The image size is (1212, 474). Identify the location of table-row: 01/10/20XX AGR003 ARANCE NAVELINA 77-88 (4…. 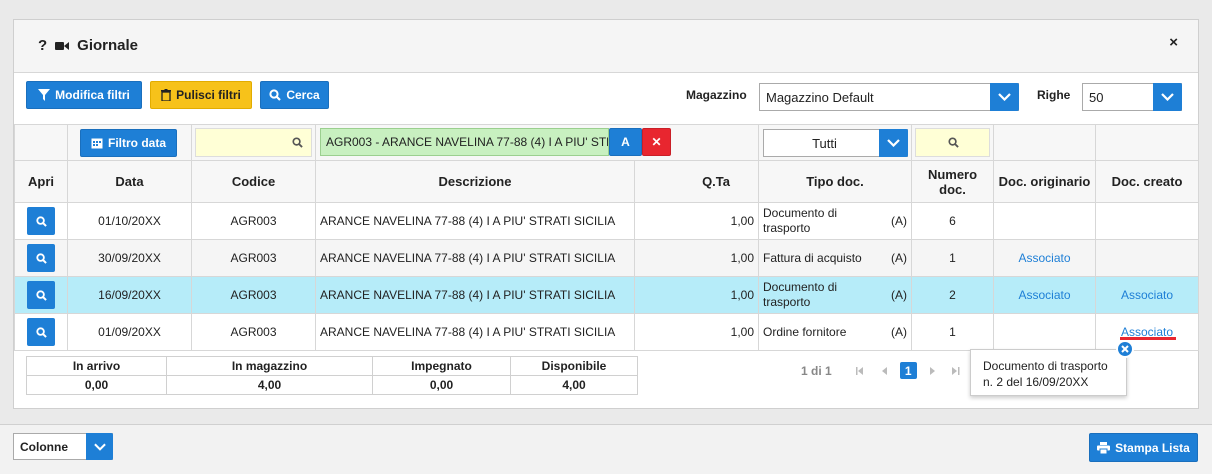
(606, 221).